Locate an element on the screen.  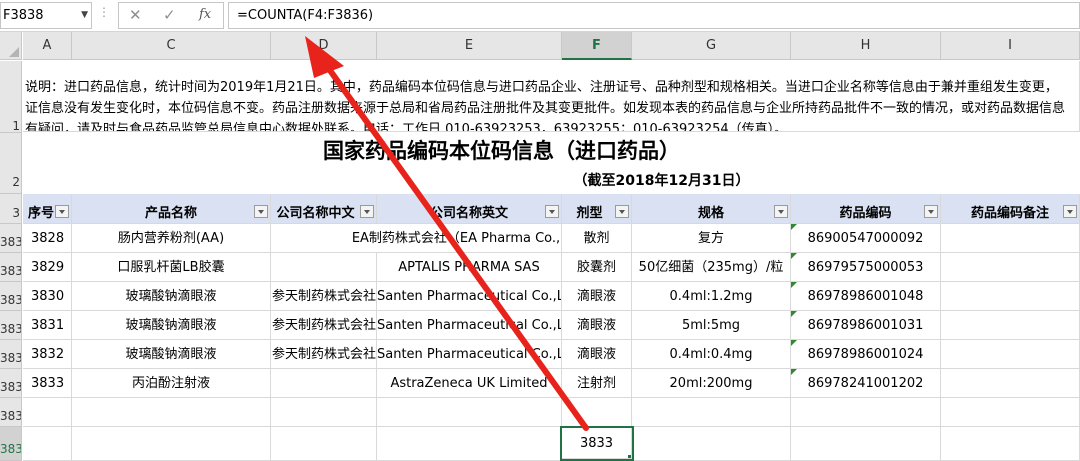
row-header-3831: 3831 is located at coordinates (11, 238).